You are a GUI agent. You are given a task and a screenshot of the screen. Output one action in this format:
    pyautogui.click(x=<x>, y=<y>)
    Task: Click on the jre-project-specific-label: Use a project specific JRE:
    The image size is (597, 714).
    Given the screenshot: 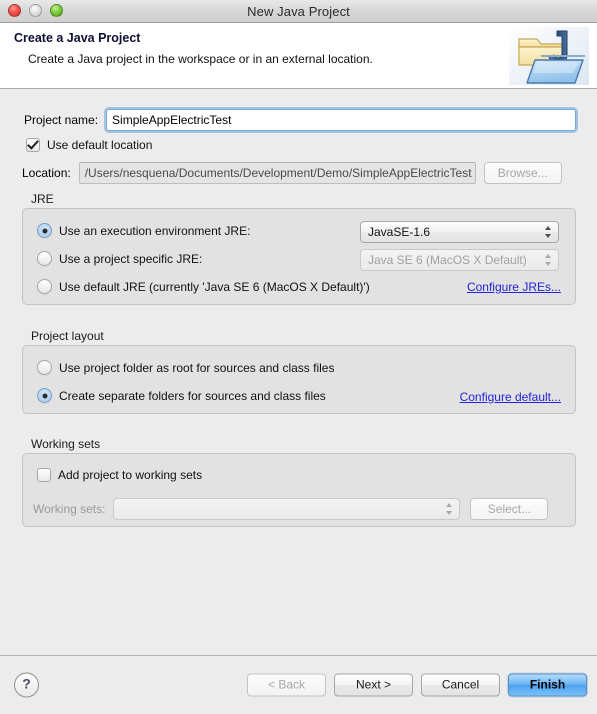 What is the action you would take?
    pyautogui.click(x=131, y=258)
    